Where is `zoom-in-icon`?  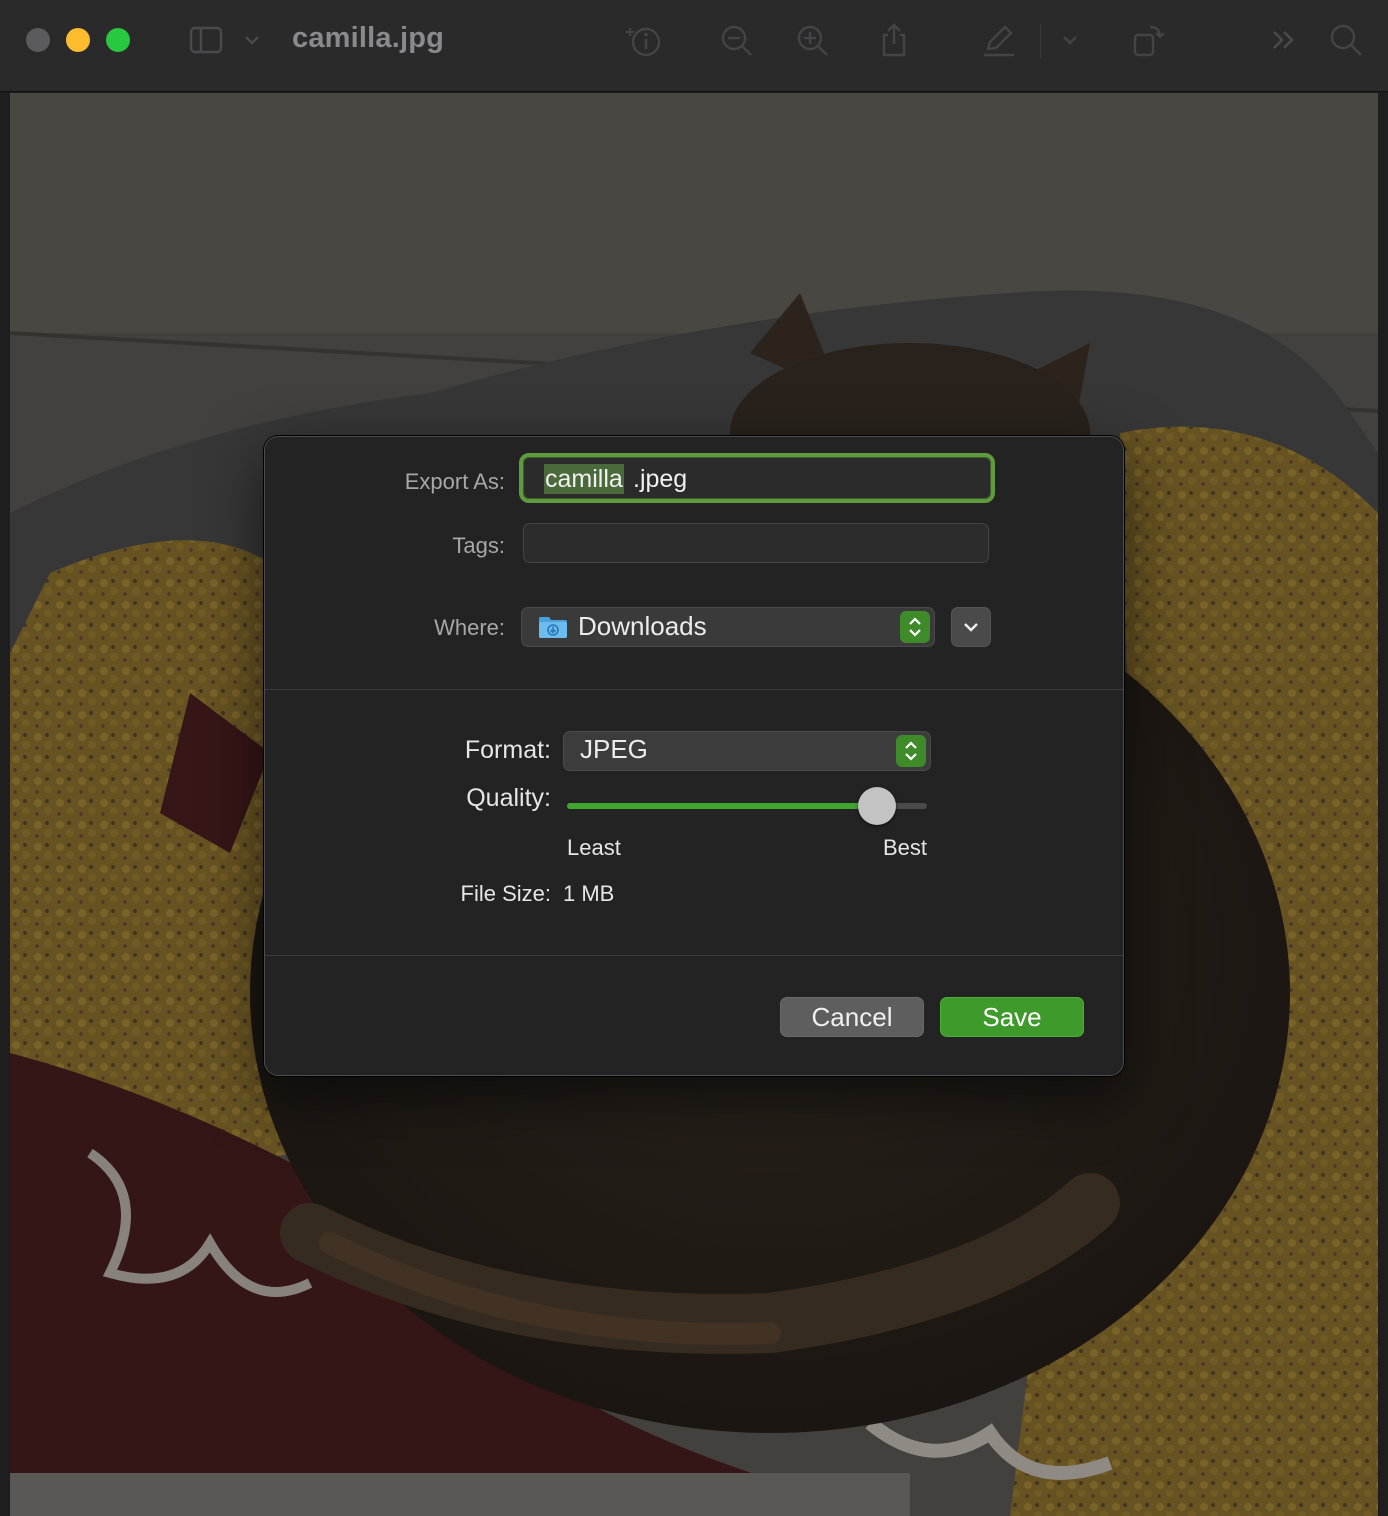 zoom-in-icon is located at coordinates (812, 40).